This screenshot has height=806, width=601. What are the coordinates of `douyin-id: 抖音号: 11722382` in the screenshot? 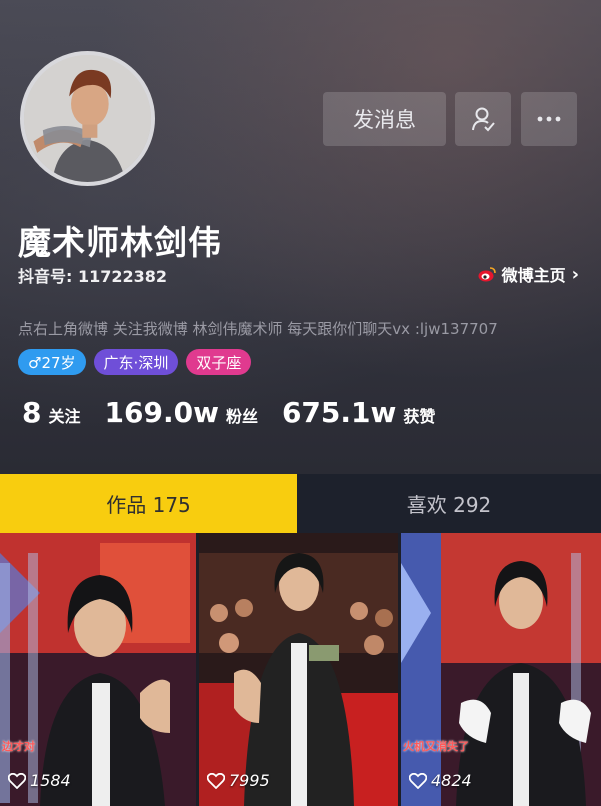 It's located at (93, 276).